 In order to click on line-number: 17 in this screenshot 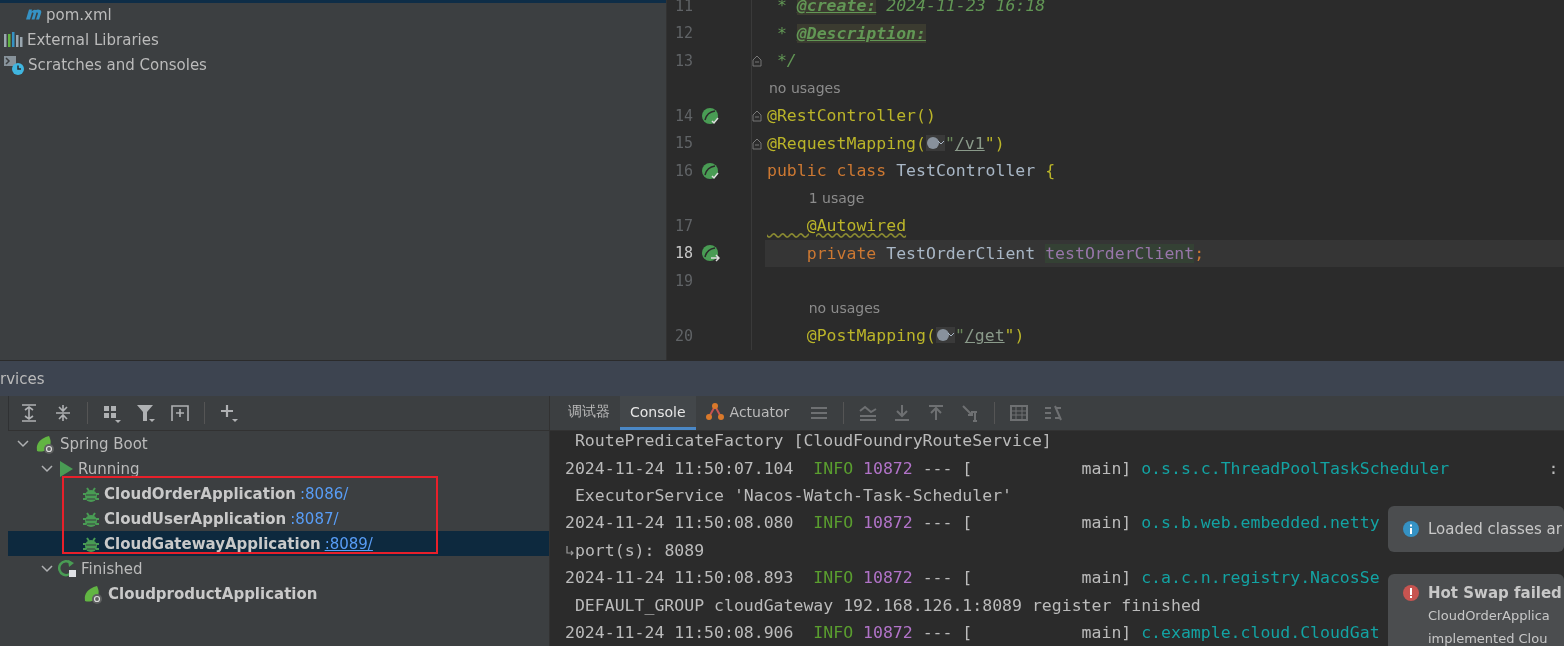, I will do `click(683, 225)`.